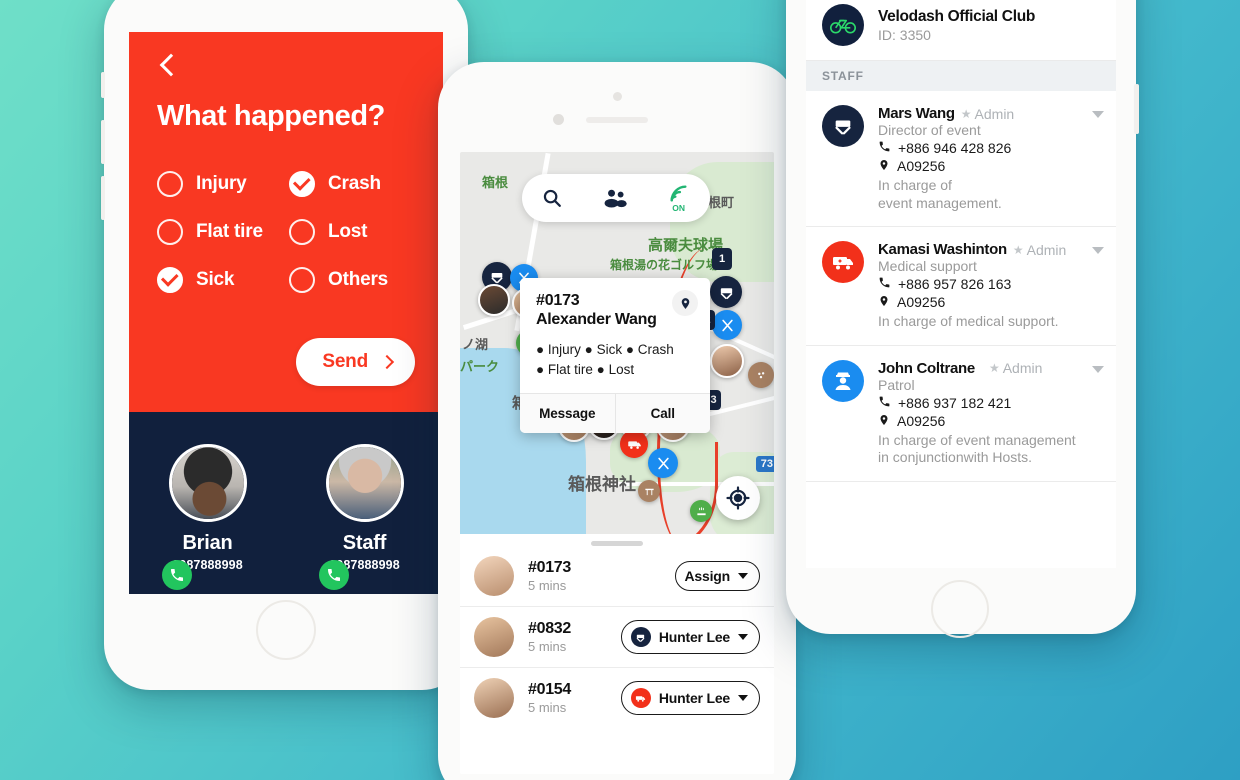  I want to click on broadcast-state-label: ON, so click(679, 208).